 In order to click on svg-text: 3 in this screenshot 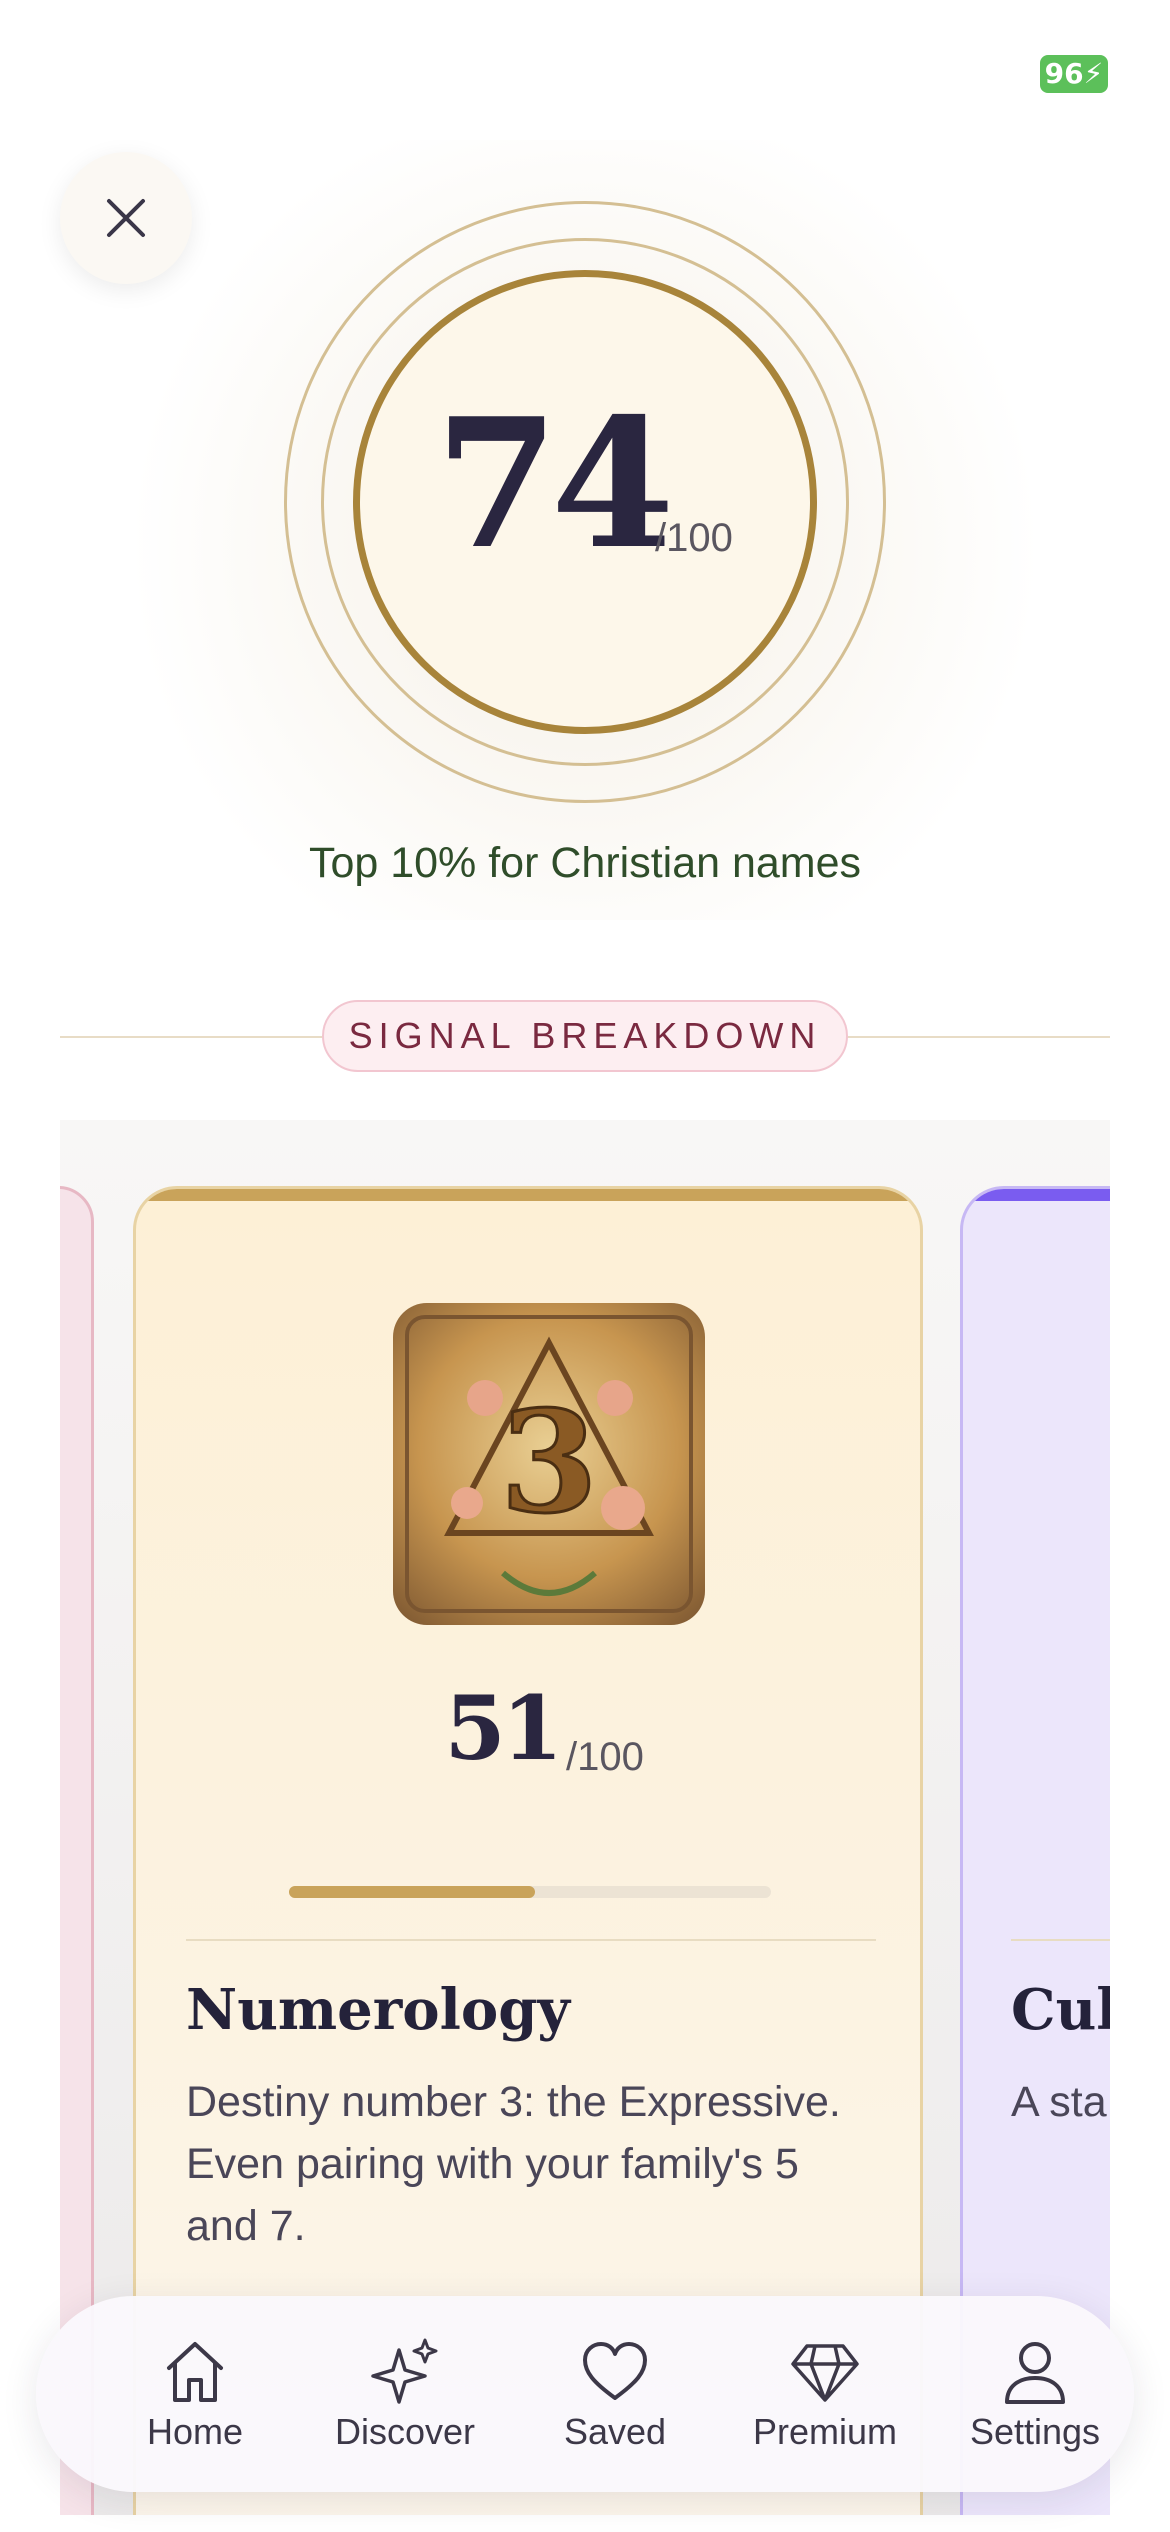, I will do `click(548, 1463)`.